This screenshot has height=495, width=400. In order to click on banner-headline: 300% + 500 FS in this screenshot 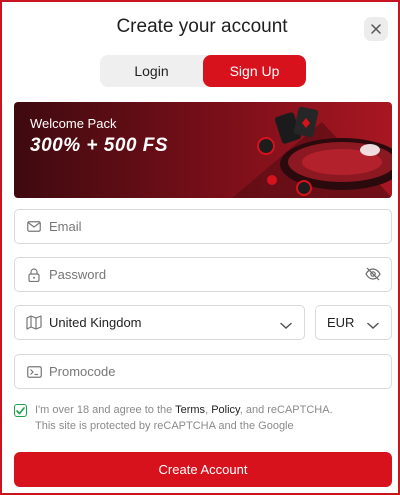, I will do `click(99, 145)`.